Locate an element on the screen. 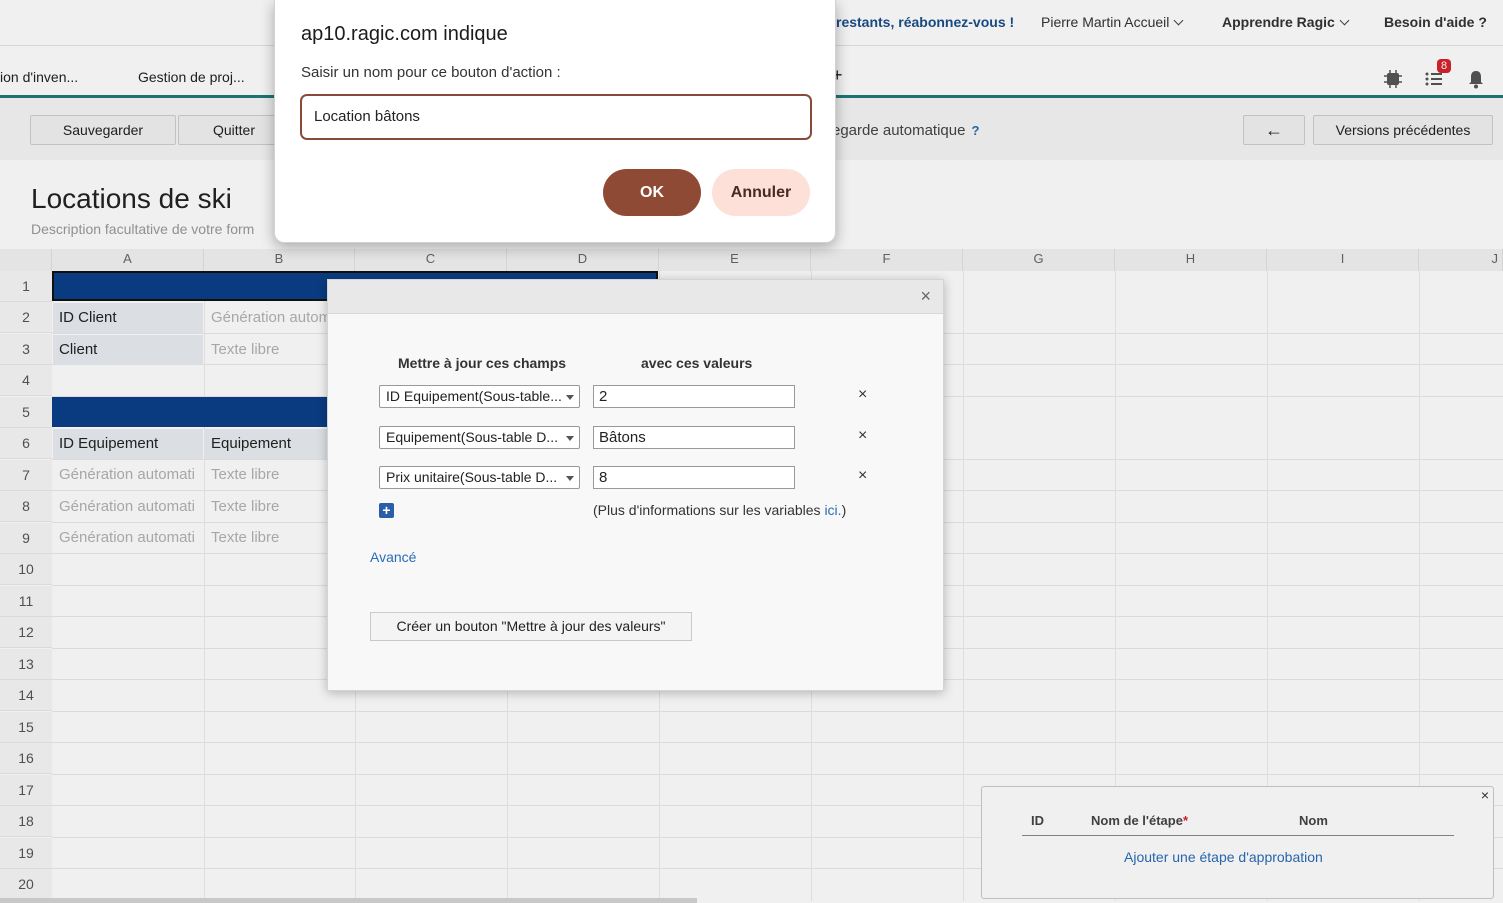 This screenshot has height=903, width=1503. value-input: 2 is located at coordinates (694, 396).